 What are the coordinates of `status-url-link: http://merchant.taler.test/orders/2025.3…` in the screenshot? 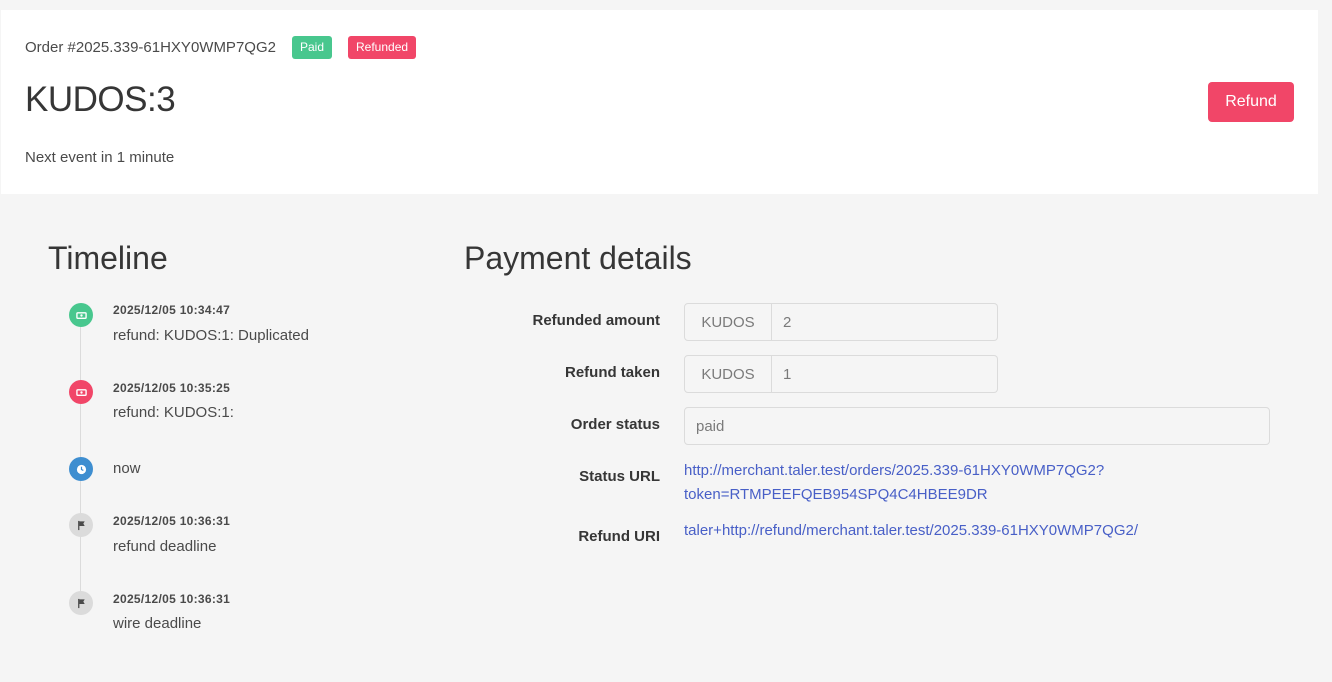 It's located at (894, 483).